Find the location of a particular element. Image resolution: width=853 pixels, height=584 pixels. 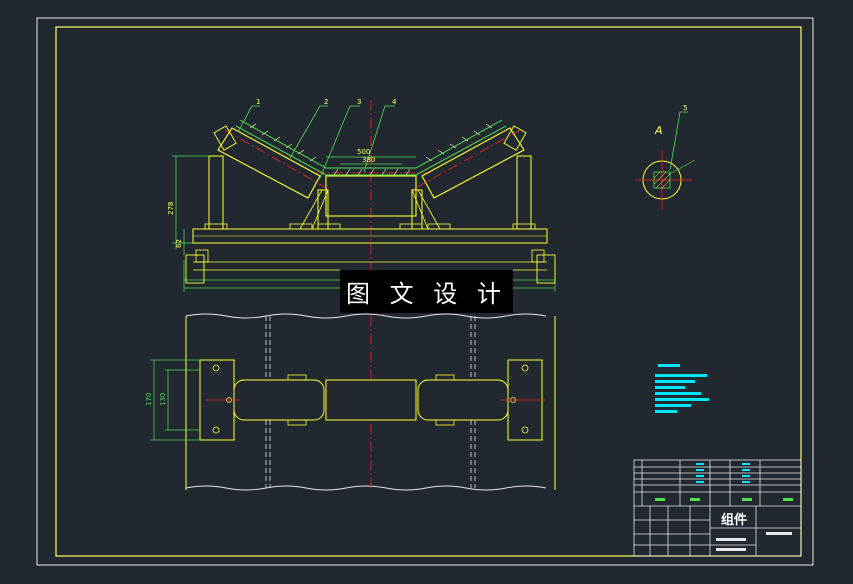

technical-notes is located at coordinates (682, 388).